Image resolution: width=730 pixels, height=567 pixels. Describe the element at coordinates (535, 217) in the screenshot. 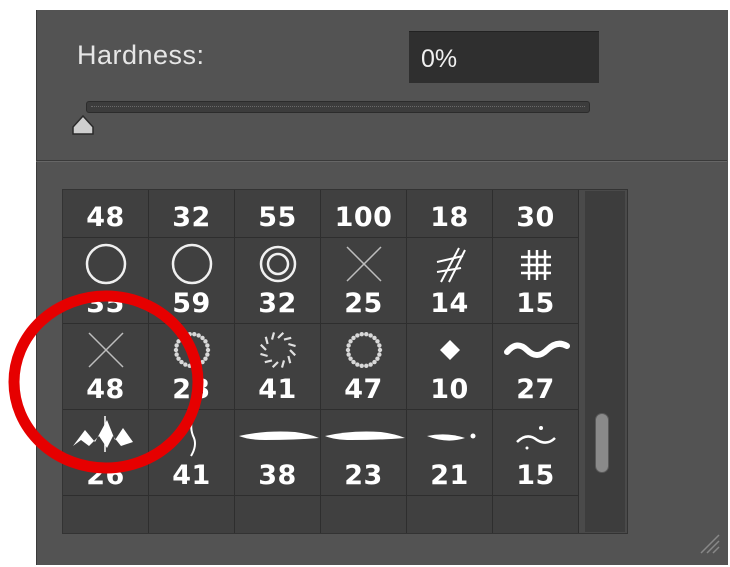

I see `brush-size-label: 30` at that location.